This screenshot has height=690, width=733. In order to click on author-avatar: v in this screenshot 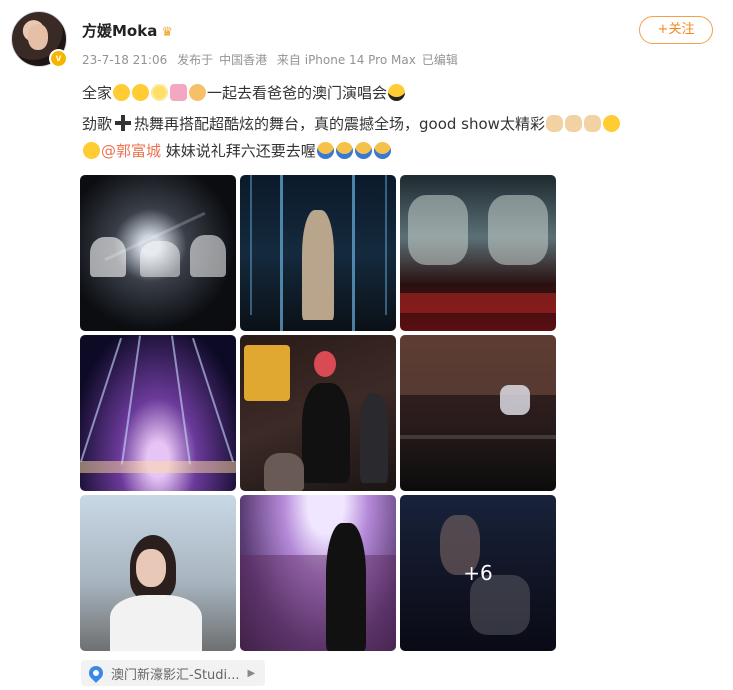, I will do `click(39, 39)`.